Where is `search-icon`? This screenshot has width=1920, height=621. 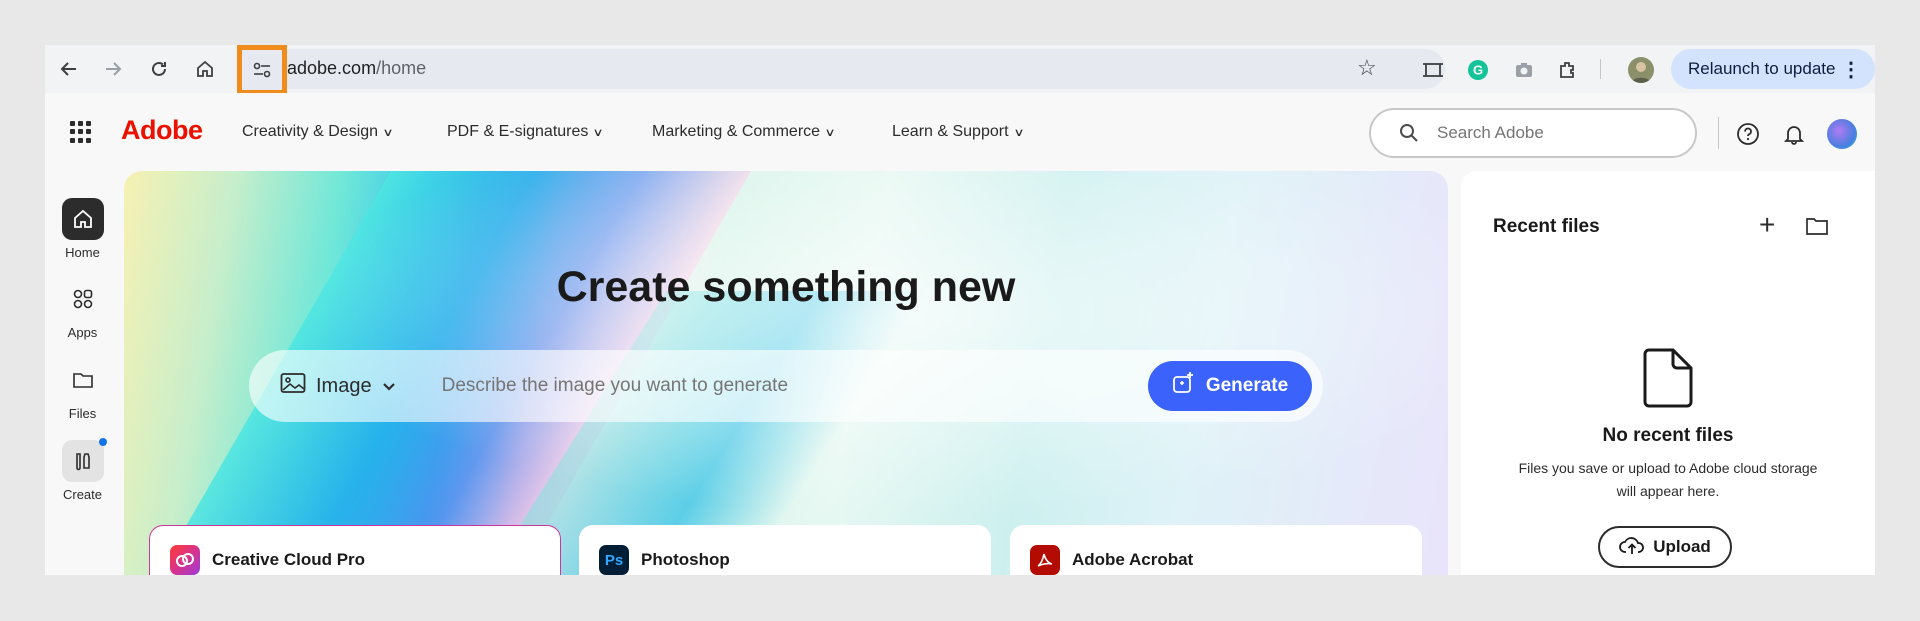 search-icon is located at coordinates (1409, 133).